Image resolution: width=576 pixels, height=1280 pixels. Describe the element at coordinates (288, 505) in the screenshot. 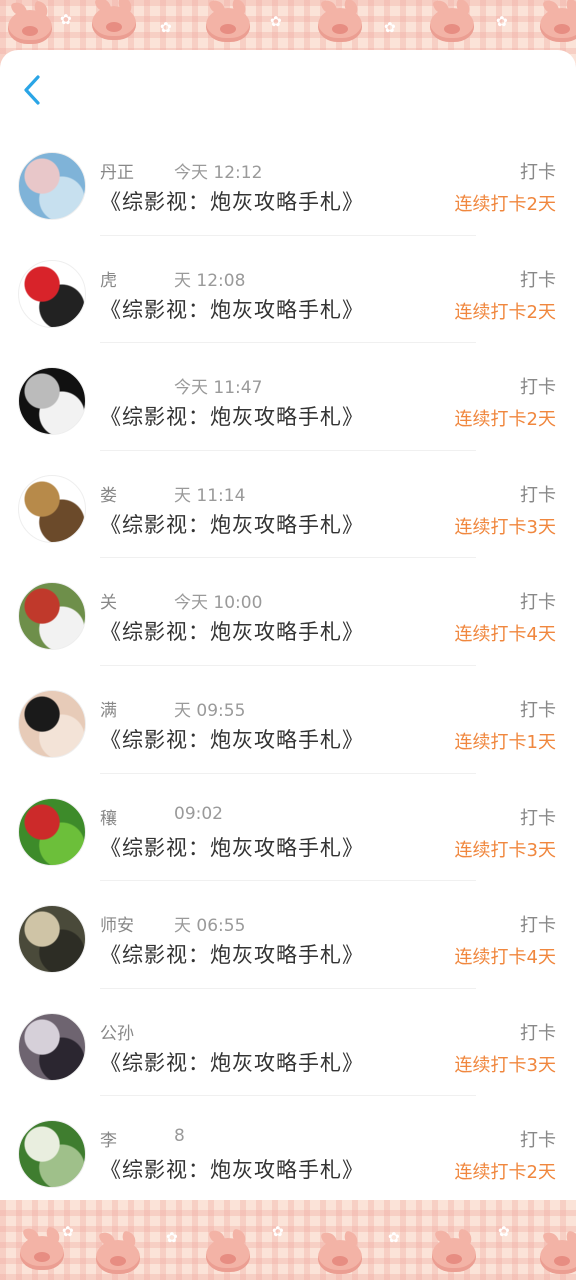

I see `list-item: 娄 天 11:14 《综影视：炮灰攻略手札》 打卡连续打卡3天` at that location.